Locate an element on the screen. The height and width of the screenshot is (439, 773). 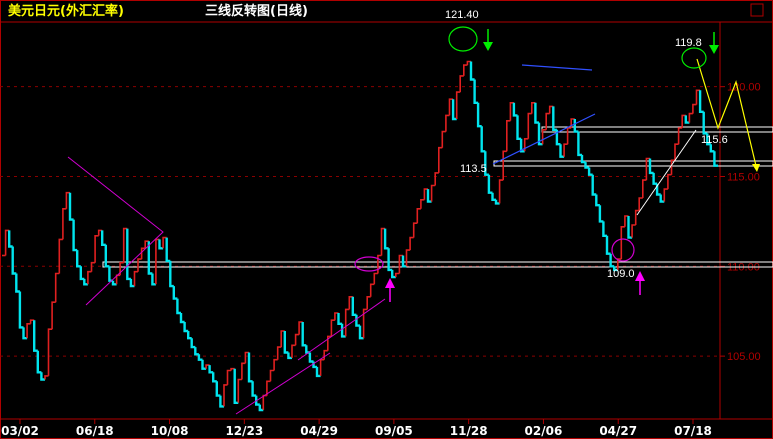
y-tick-label-3: 105.00 is located at coordinates (744, 357).